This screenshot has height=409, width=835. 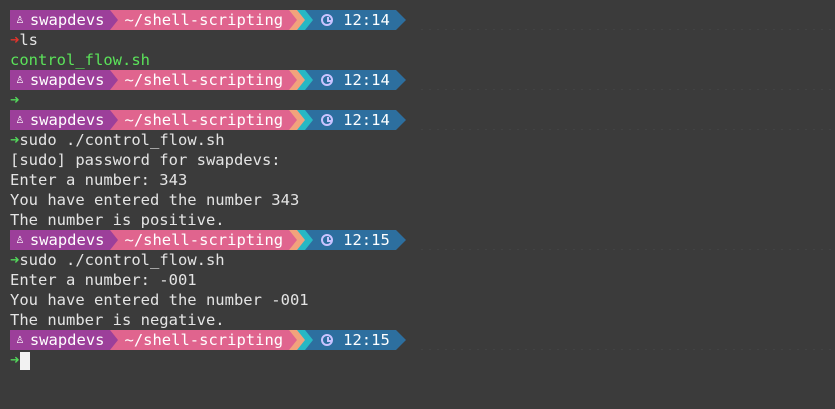 What do you see at coordinates (159, 300) in the screenshot?
I see `output-line: You have entered the number -001` at bounding box center [159, 300].